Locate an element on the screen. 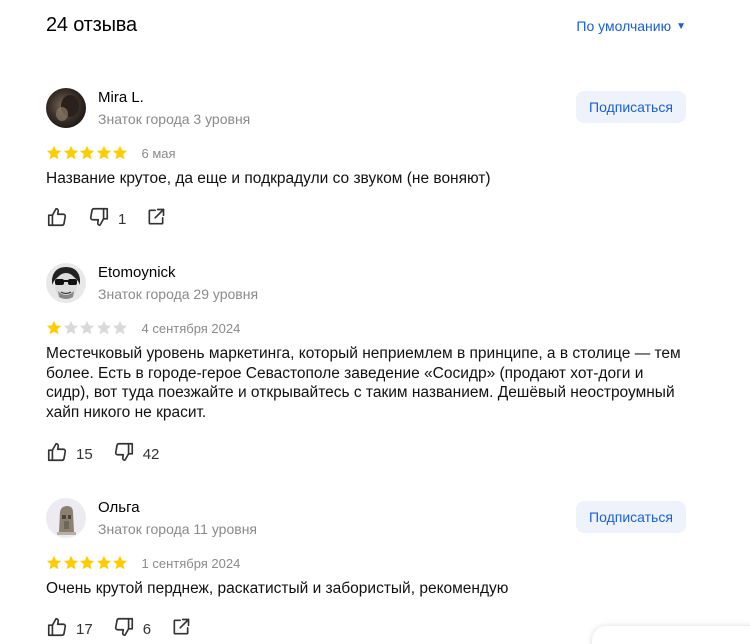 The image size is (750, 644). author-level: Знаток города 29 уровня is located at coordinates (178, 294).